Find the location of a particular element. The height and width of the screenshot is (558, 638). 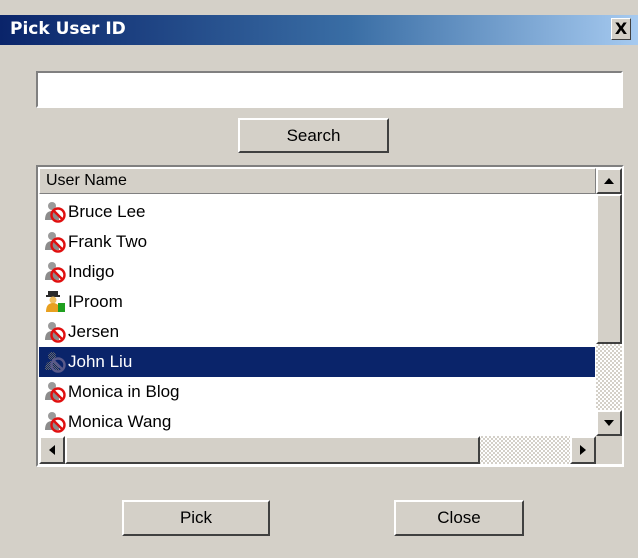

list-item: IProom is located at coordinates (317, 302).